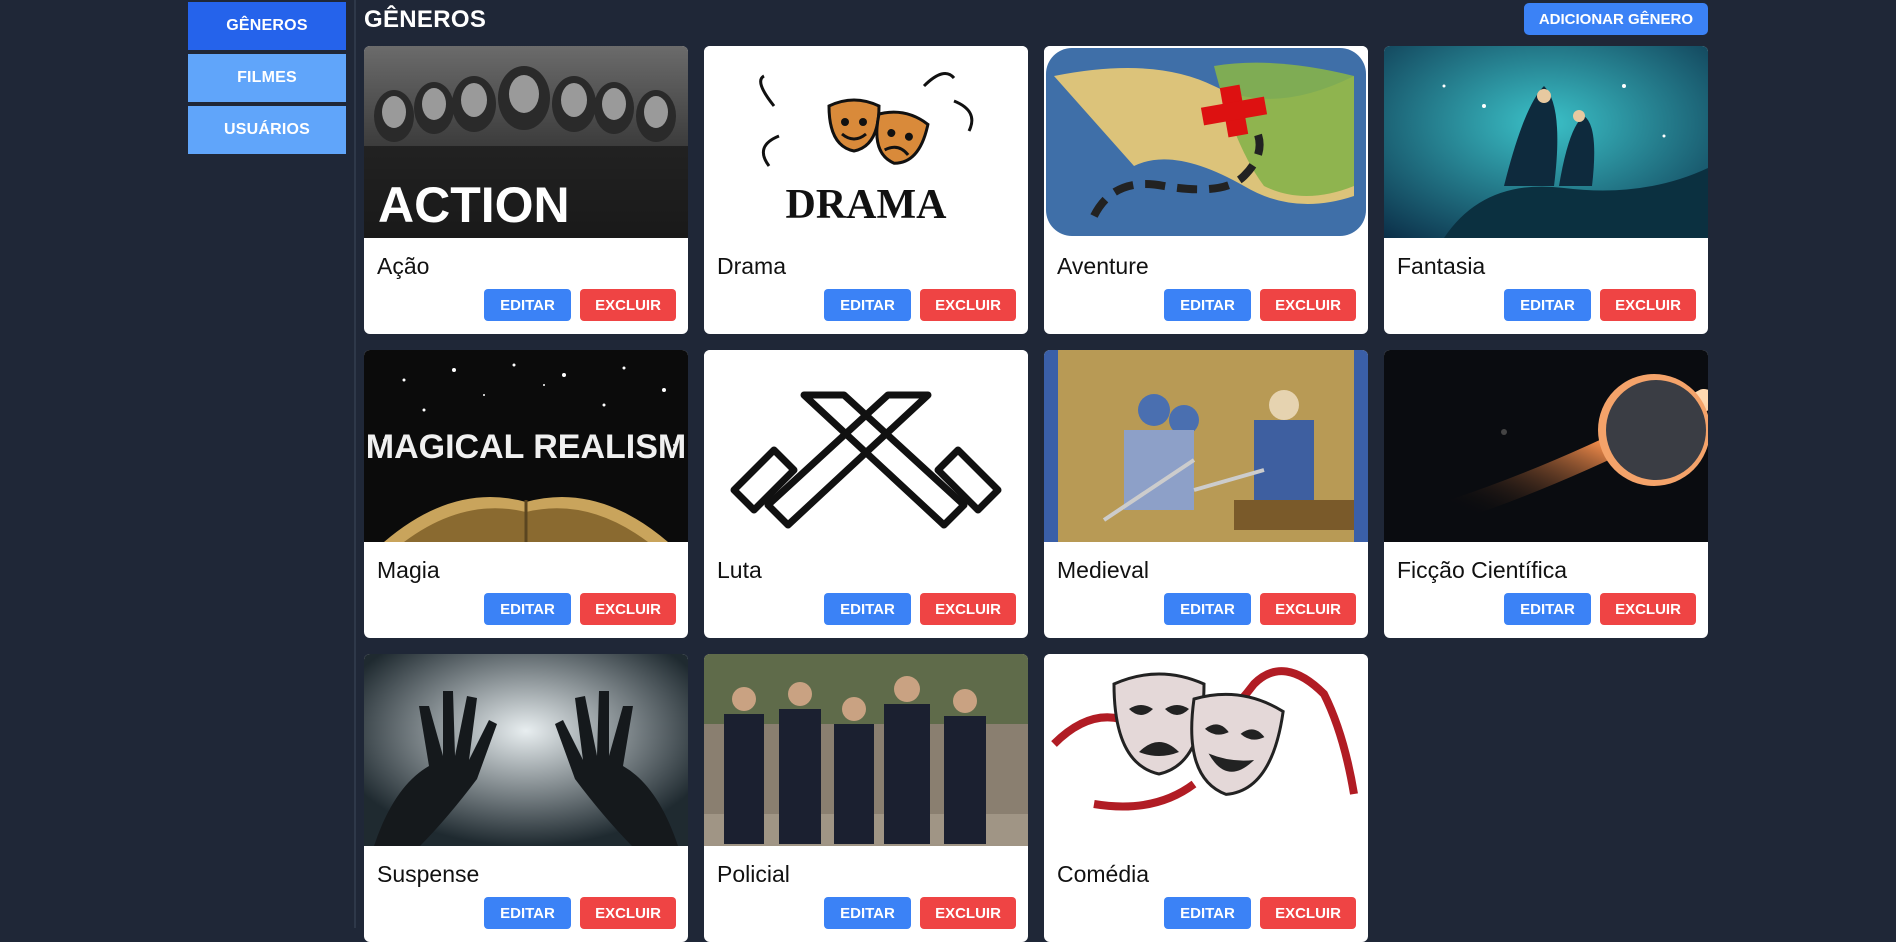  What do you see at coordinates (1482, 570) in the screenshot?
I see `genre-name: Ficção Científica` at bounding box center [1482, 570].